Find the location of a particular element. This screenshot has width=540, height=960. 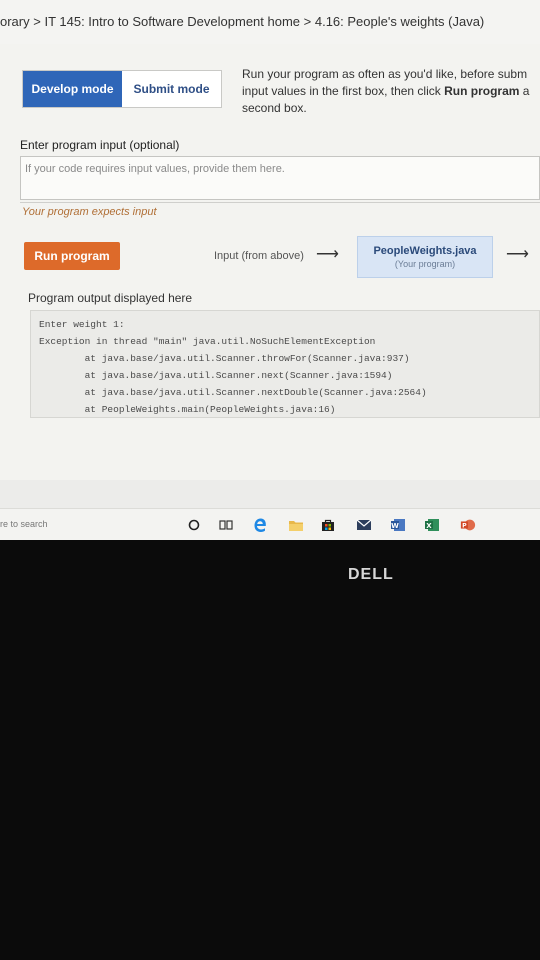

breadcrumb-item-library: orary is located at coordinates (15, 21).